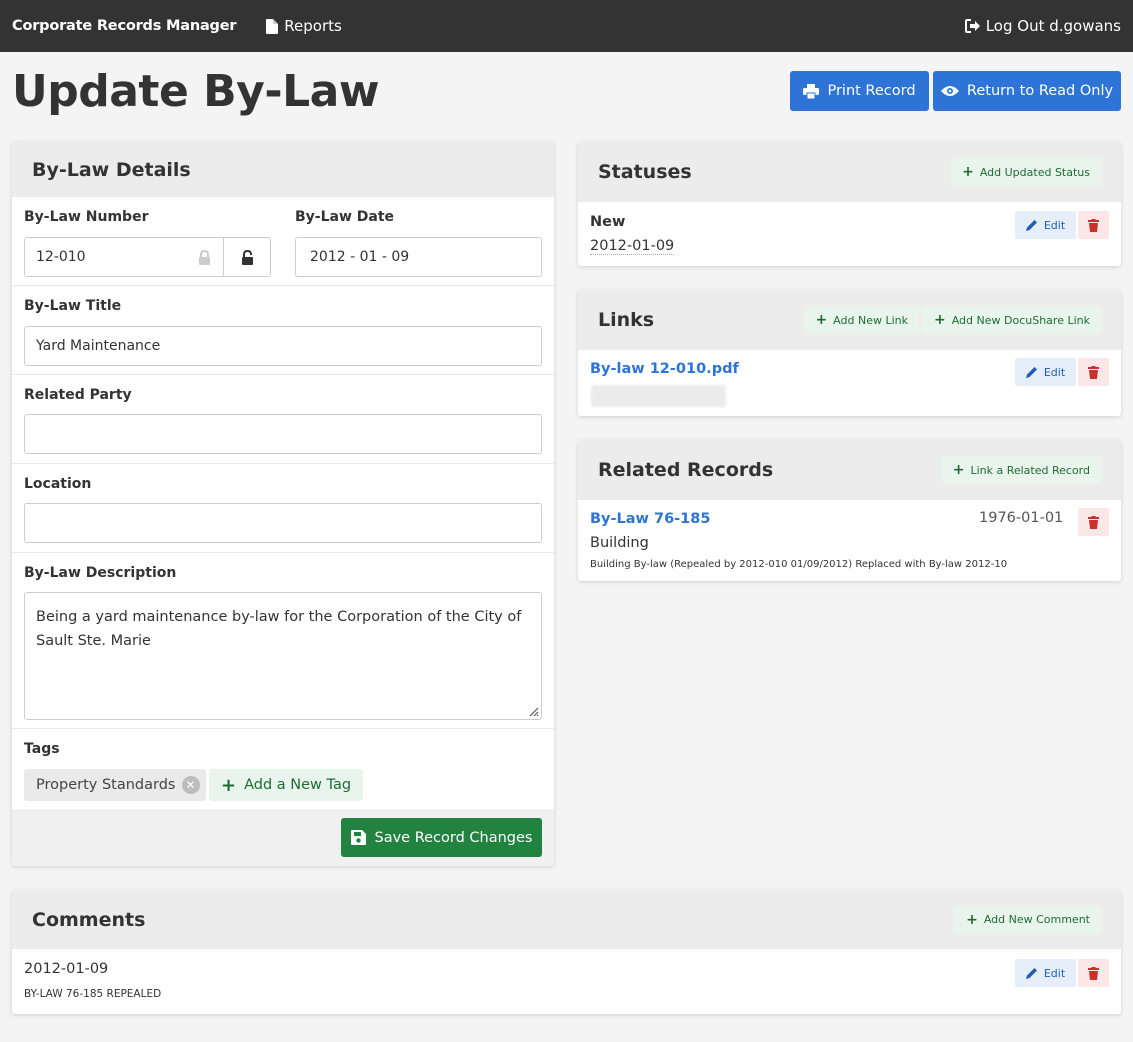  Describe the element at coordinates (533, 711) in the screenshot. I see `resize-handle-icon` at that location.